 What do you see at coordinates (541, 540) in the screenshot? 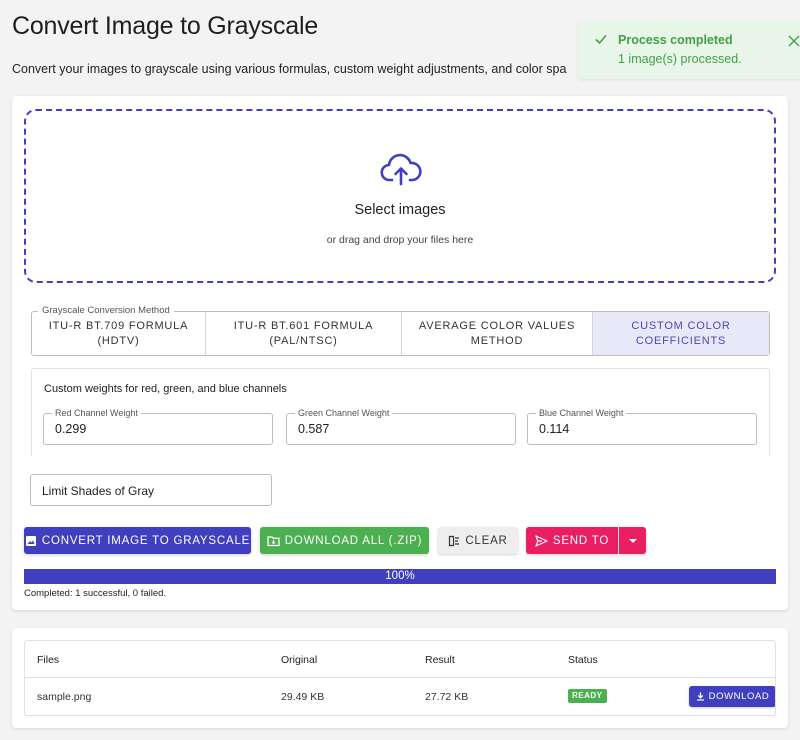
I see `send-icon` at bounding box center [541, 540].